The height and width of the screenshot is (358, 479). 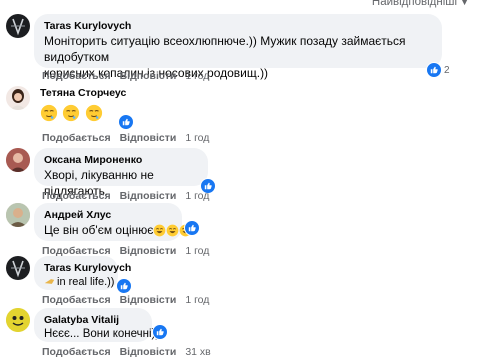 I want to click on comment-text: Це він об'єм оцінює, so click(x=118, y=230).